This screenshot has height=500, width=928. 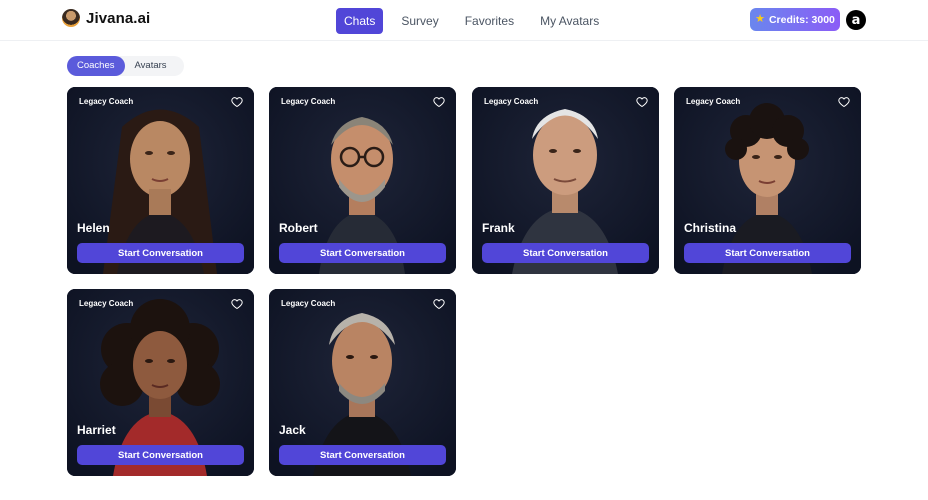 What do you see at coordinates (419, 21) in the screenshot?
I see `nav-survey: Survey` at bounding box center [419, 21].